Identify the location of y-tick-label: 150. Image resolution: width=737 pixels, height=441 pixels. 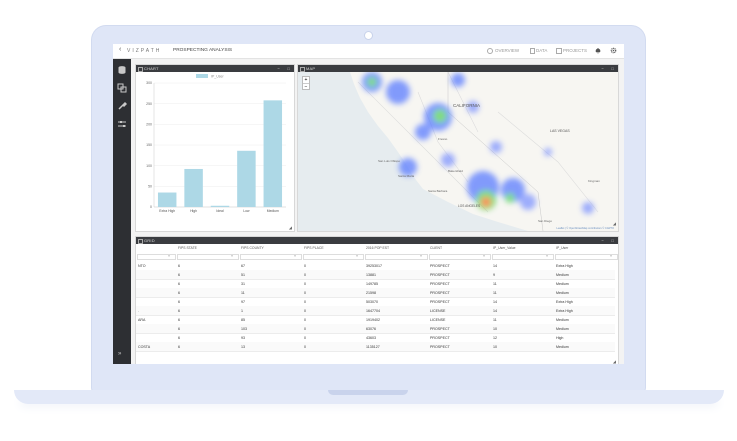
(149, 145).